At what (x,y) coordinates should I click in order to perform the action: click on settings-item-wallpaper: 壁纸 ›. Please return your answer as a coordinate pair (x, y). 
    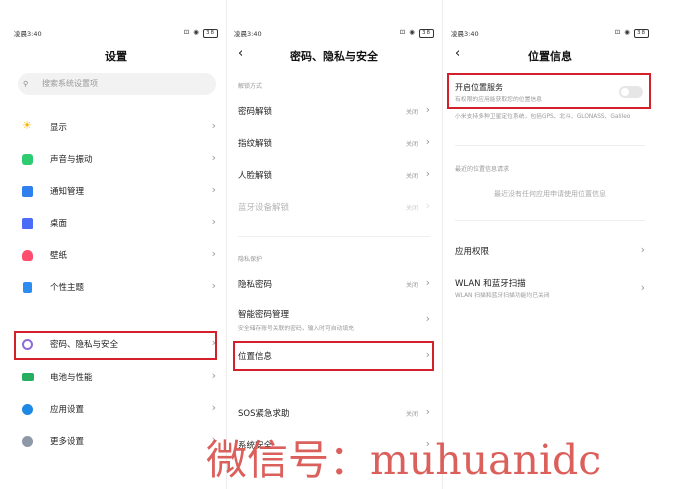
    Looking at the image, I should click on (116, 256).